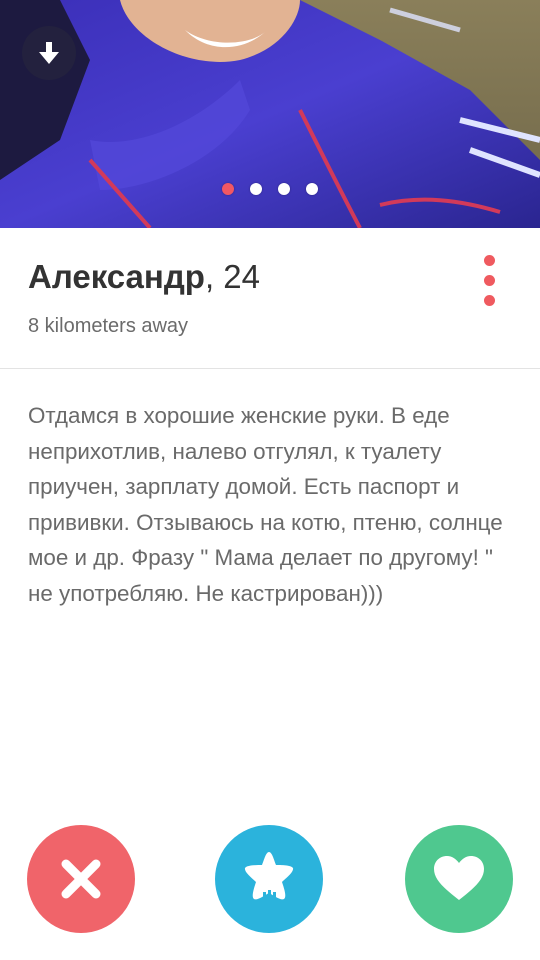 The image size is (540, 960). I want to click on super-like-star-icon, so click(269, 877).